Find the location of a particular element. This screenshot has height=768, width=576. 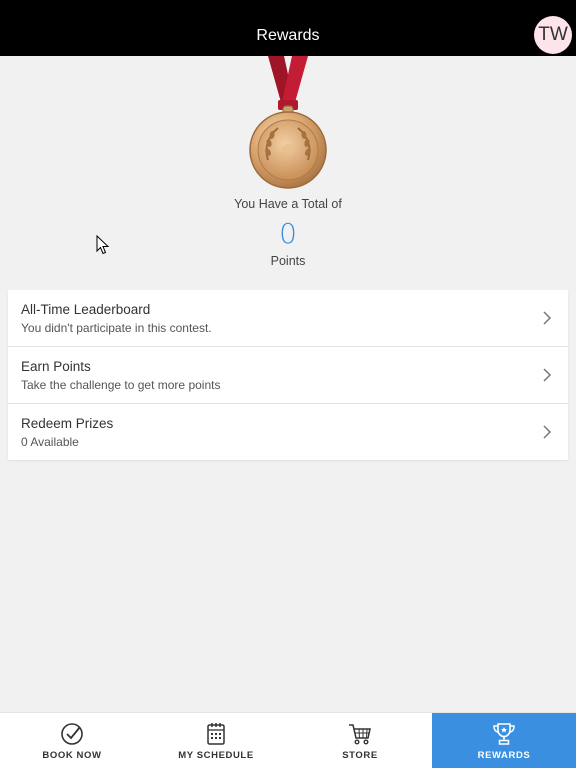

bottom-tab-bar: BOOK NOW MY SCHEDULE STORE REWARDS is located at coordinates (288, 740).